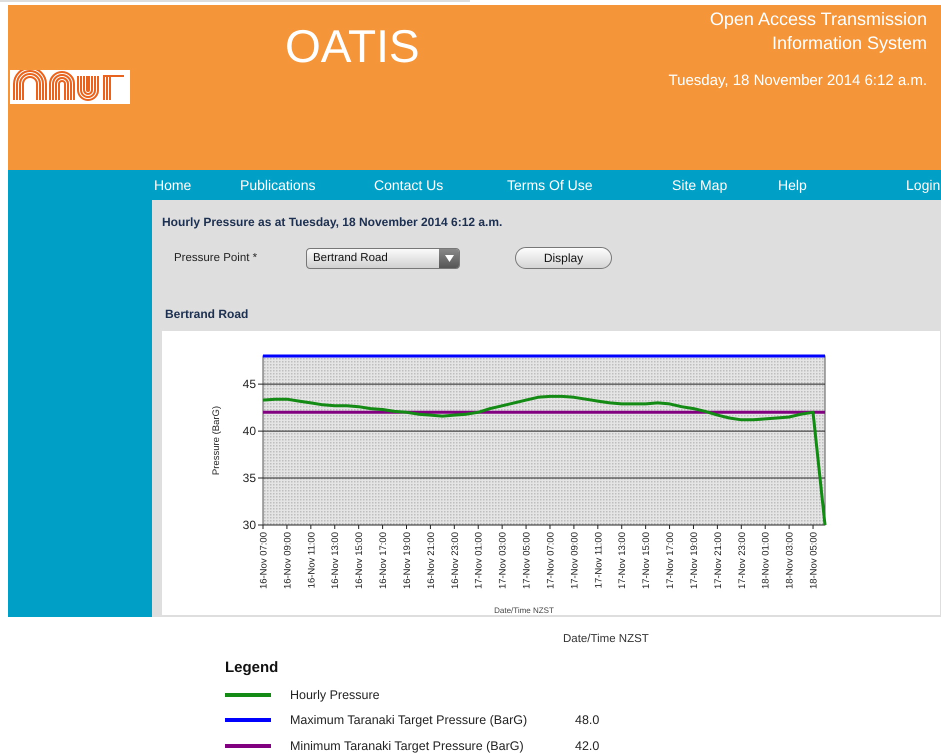 This screenshot has height=753, width=941. Describe the element at coordinates (249, 431) in the screenshot. I see `axis-tick-label: 40` at that location.